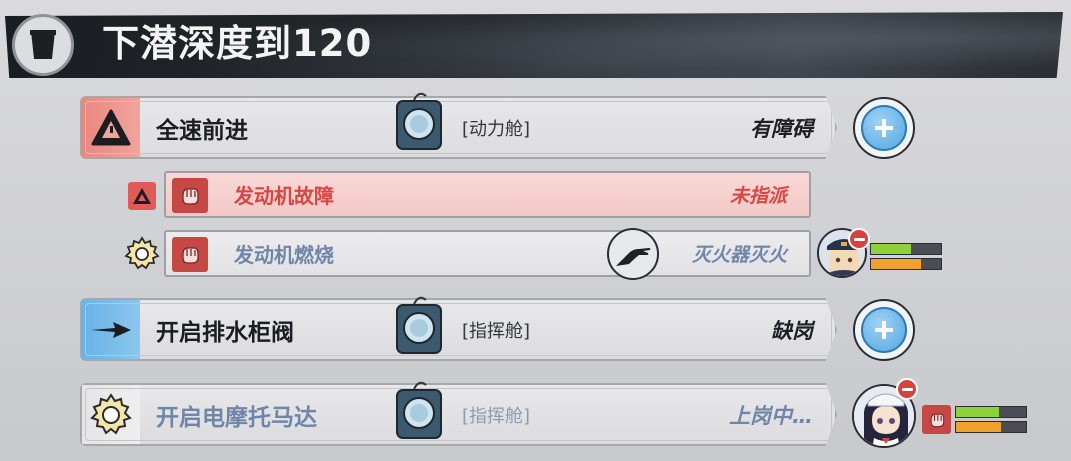 This screenshot has width=1071, height=461. I want to click on task-status: 有障碍, so click(781, 128).